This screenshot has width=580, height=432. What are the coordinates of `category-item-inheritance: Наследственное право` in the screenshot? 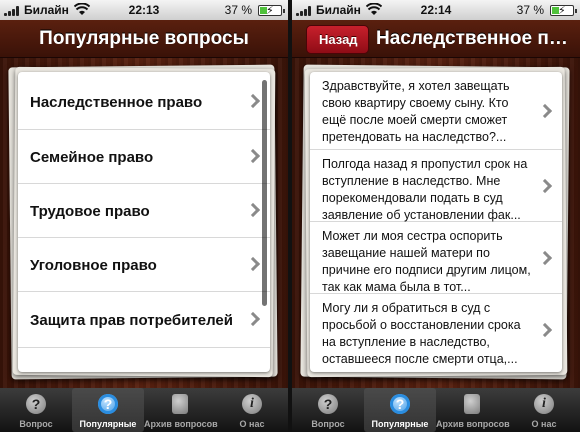 It's located at (144, 101).